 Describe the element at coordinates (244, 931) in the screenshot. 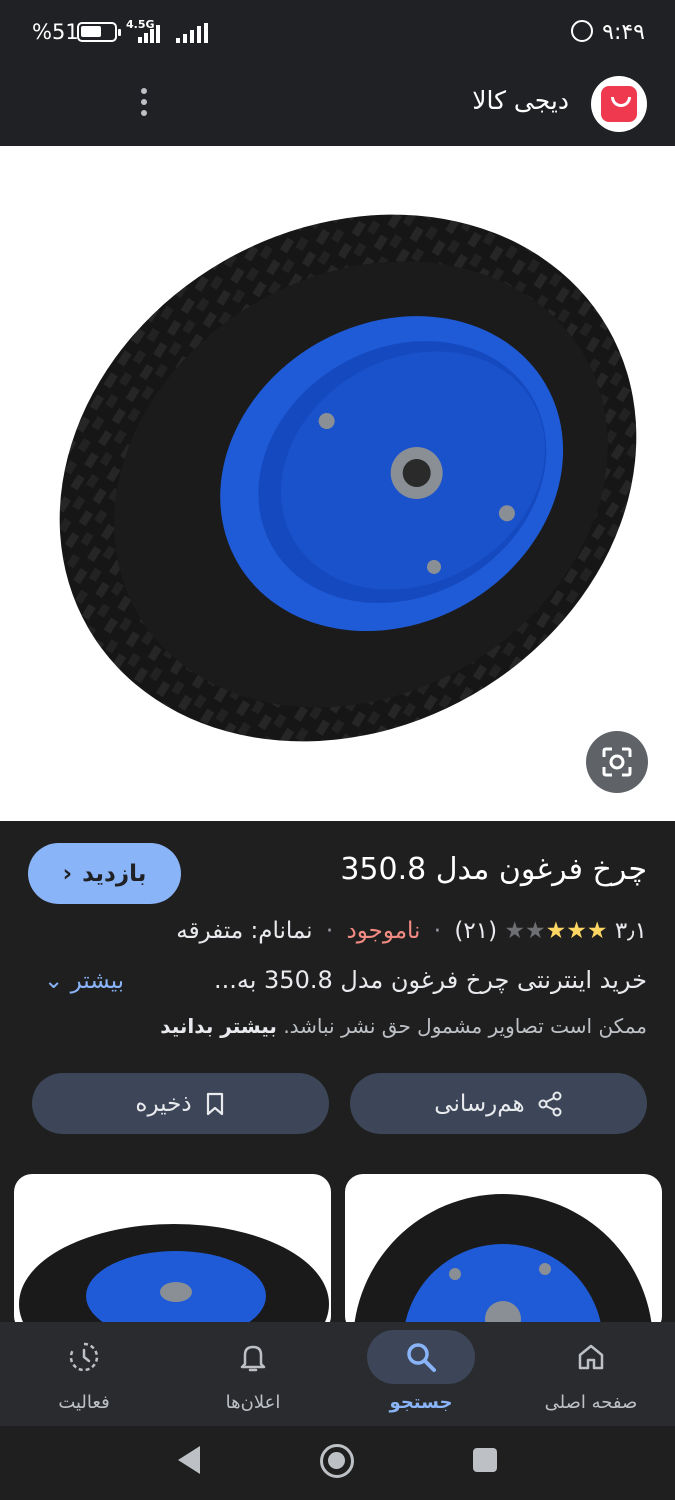

I see `brand: نمانام: متفرقه` at that location.